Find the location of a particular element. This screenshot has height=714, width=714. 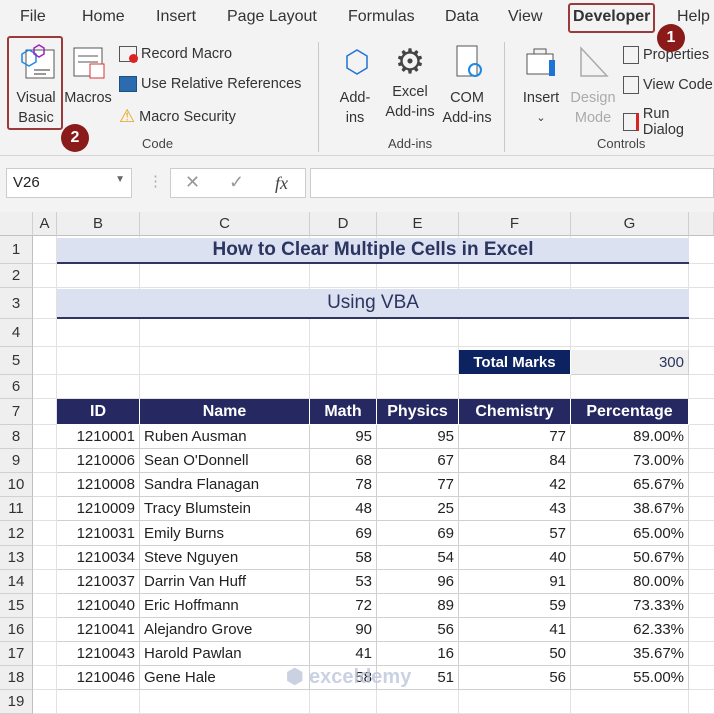

table-cell: 38.67% is located at coordinates (630, 509).